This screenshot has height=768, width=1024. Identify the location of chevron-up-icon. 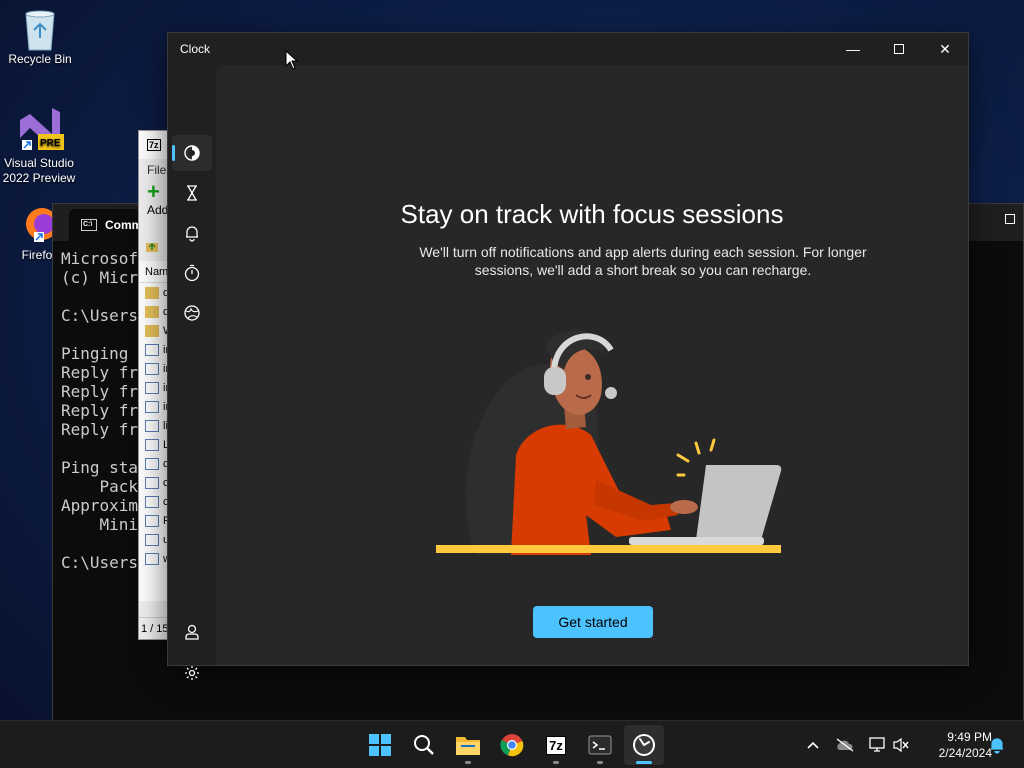
(813, 745).